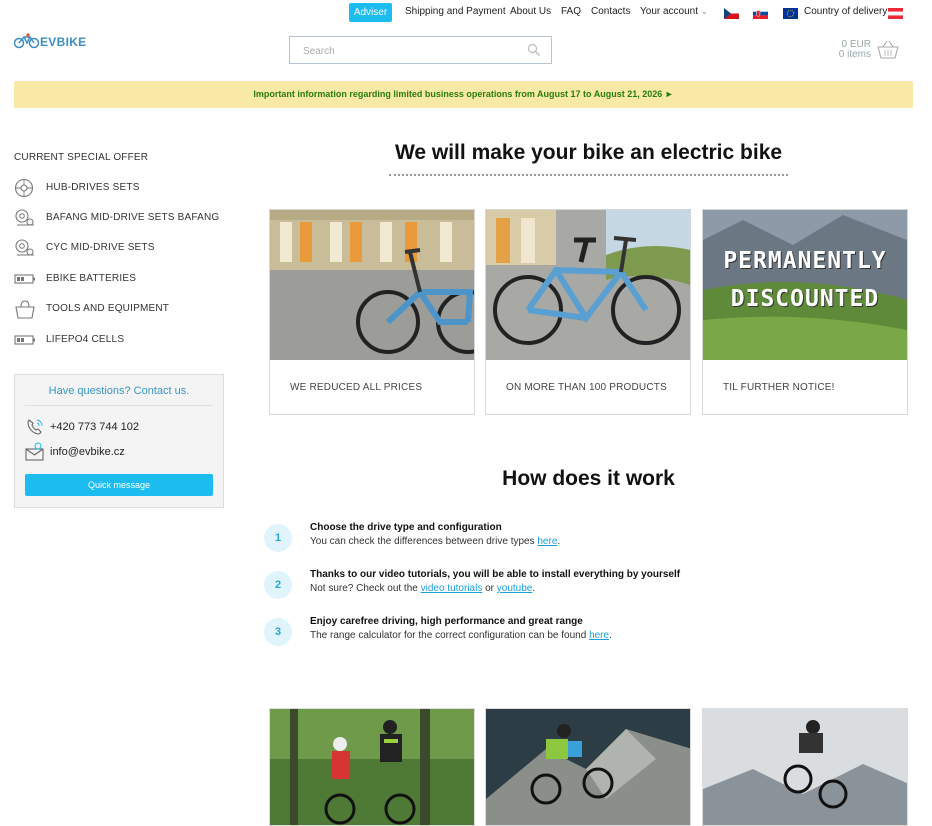  Describe the element at coordinates (356, 387) in the screenshot. I see `card-caption: WE REDUCED ALL PRICES` at that location.